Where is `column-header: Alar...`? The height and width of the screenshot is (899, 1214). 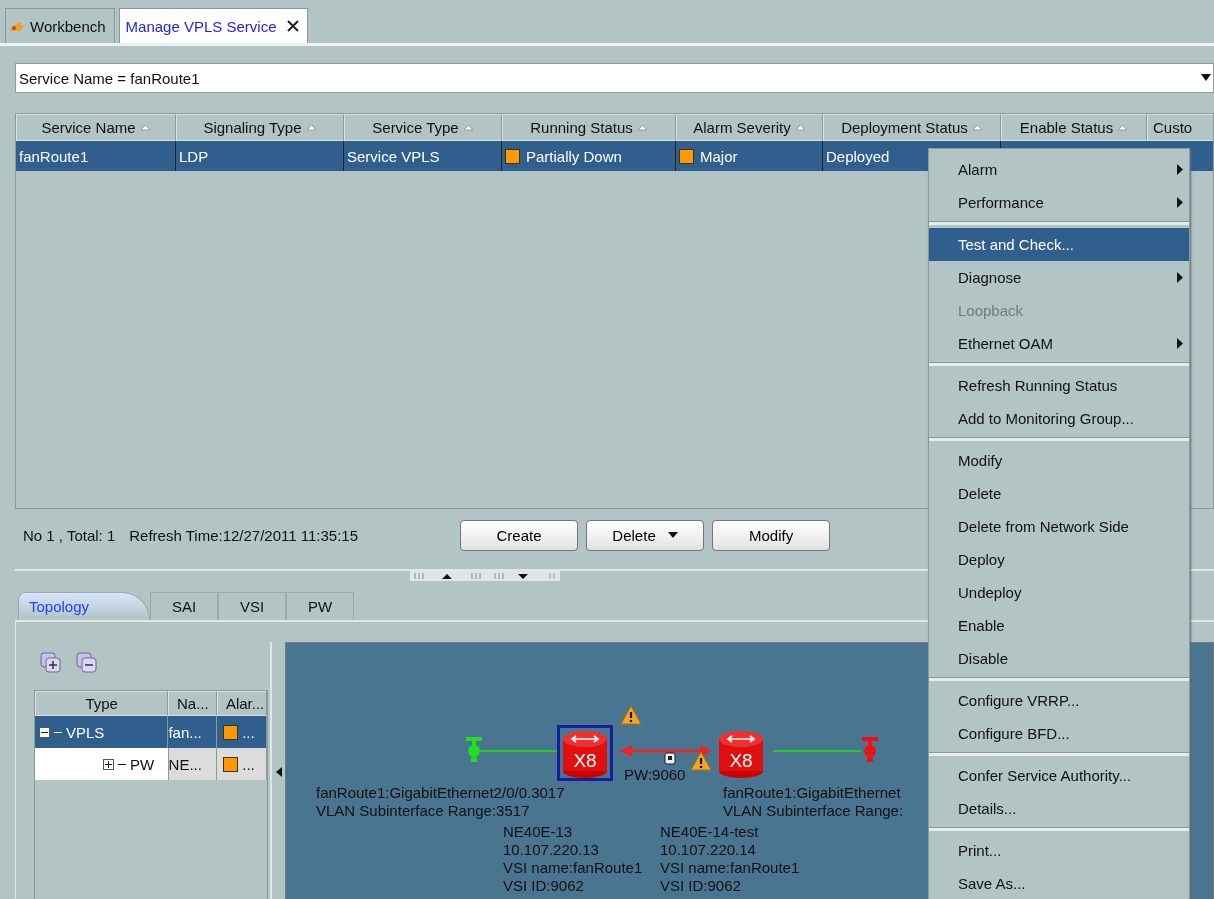 column-header: Alar... is located at coordinates (242, 703).